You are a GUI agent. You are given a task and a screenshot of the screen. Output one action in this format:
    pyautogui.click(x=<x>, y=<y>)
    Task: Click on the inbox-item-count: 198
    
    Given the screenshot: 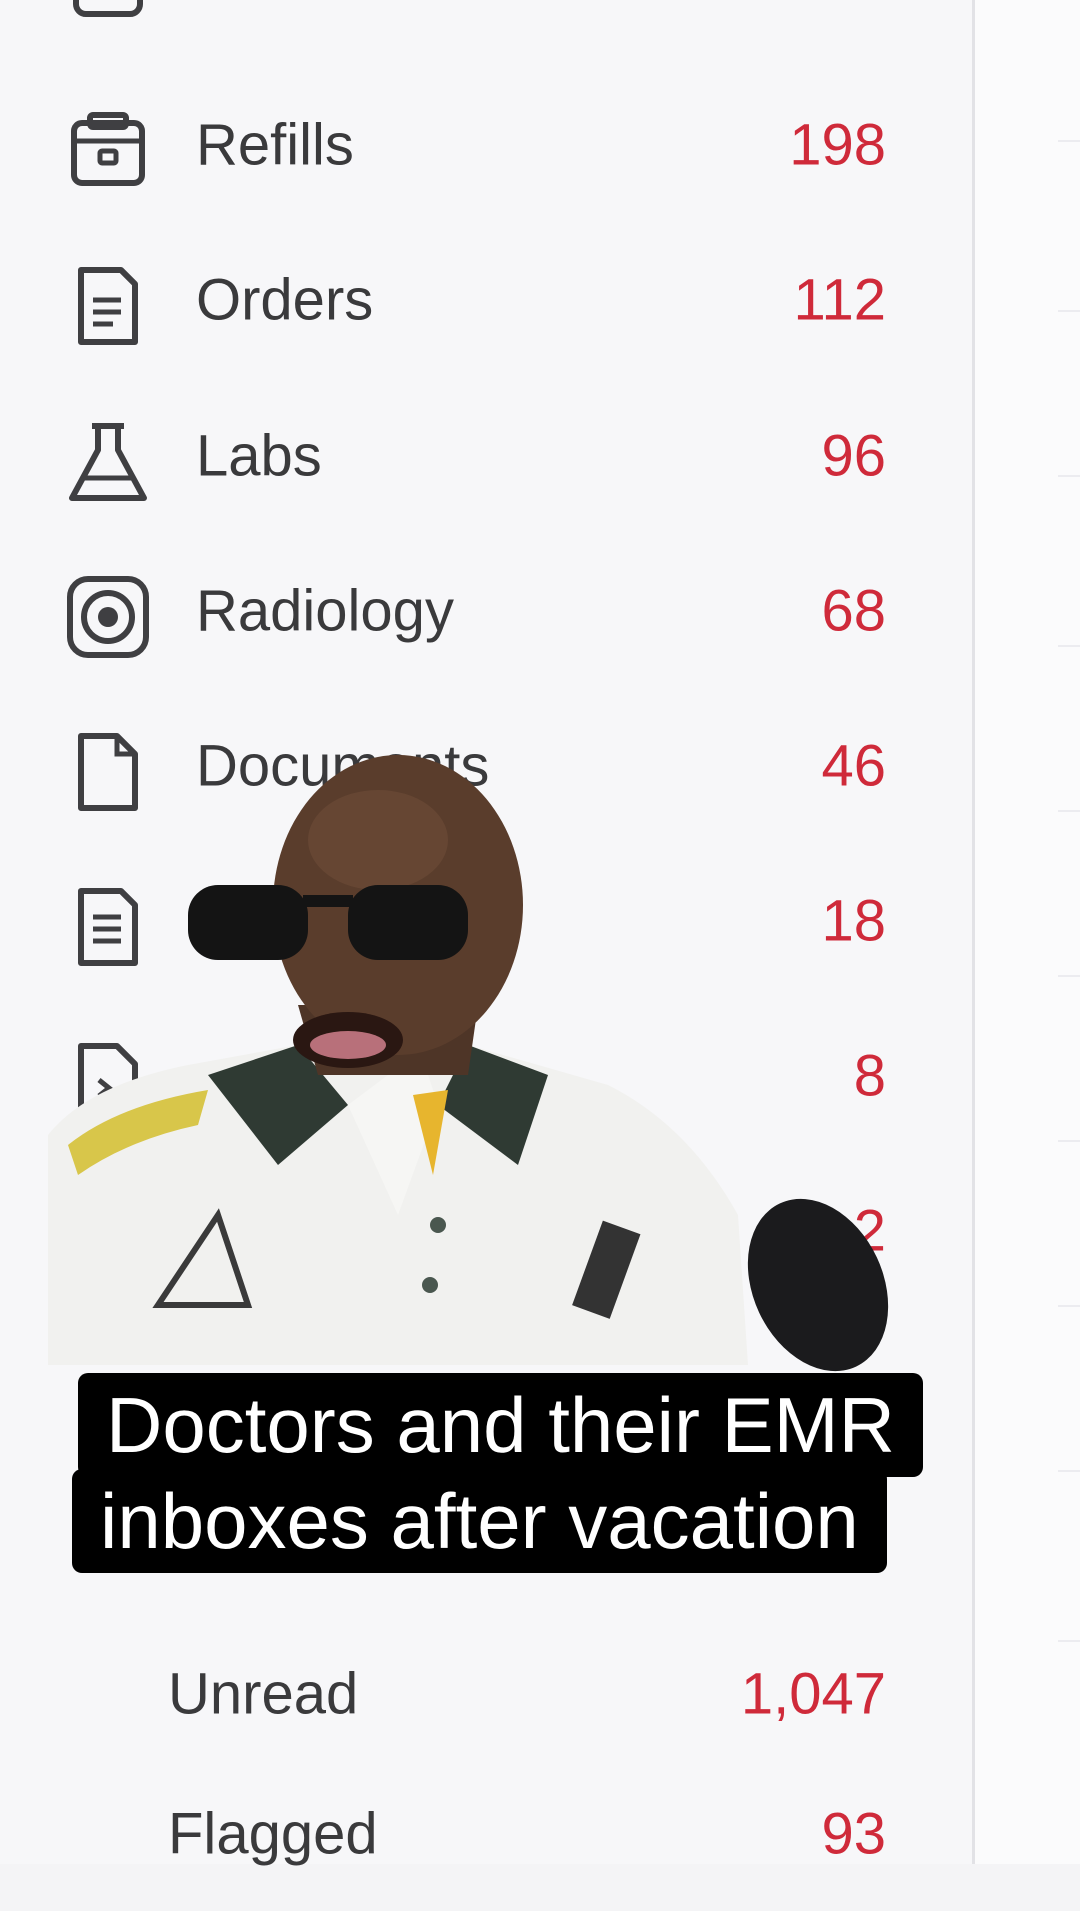 What is the action you would take?
    pyautogui.click(x=837, y=144)
    